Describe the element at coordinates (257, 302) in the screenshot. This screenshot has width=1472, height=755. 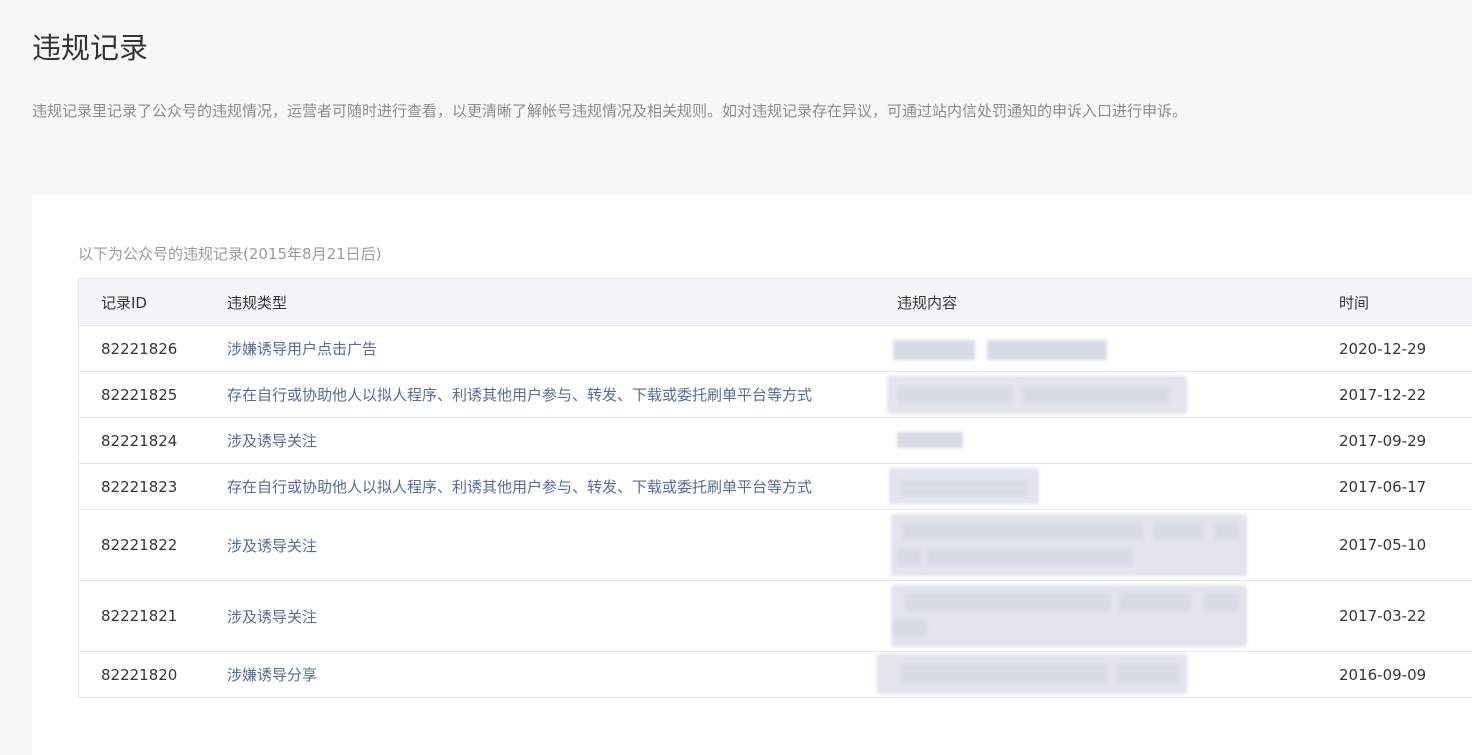
I see `header-type: 违规类型` at that location.